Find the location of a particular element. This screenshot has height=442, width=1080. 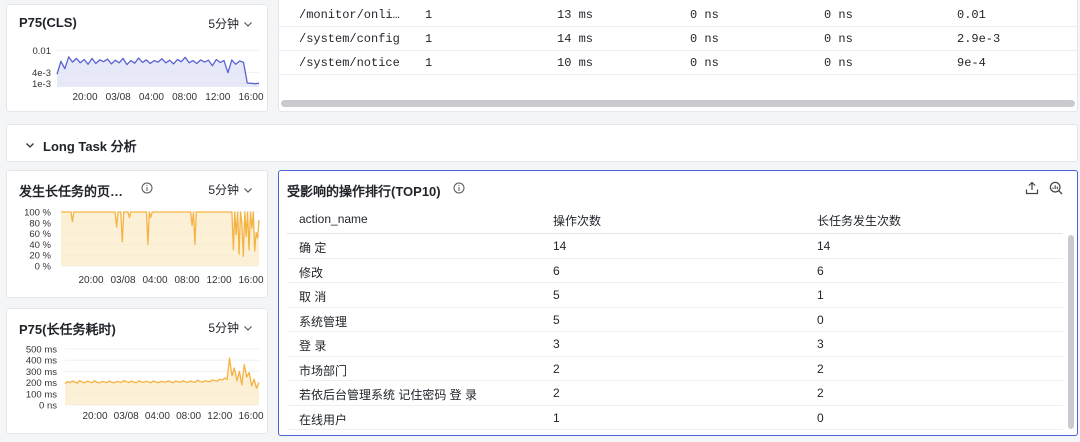

operation-count-cell: 6 is located at coordinates (556, 270).